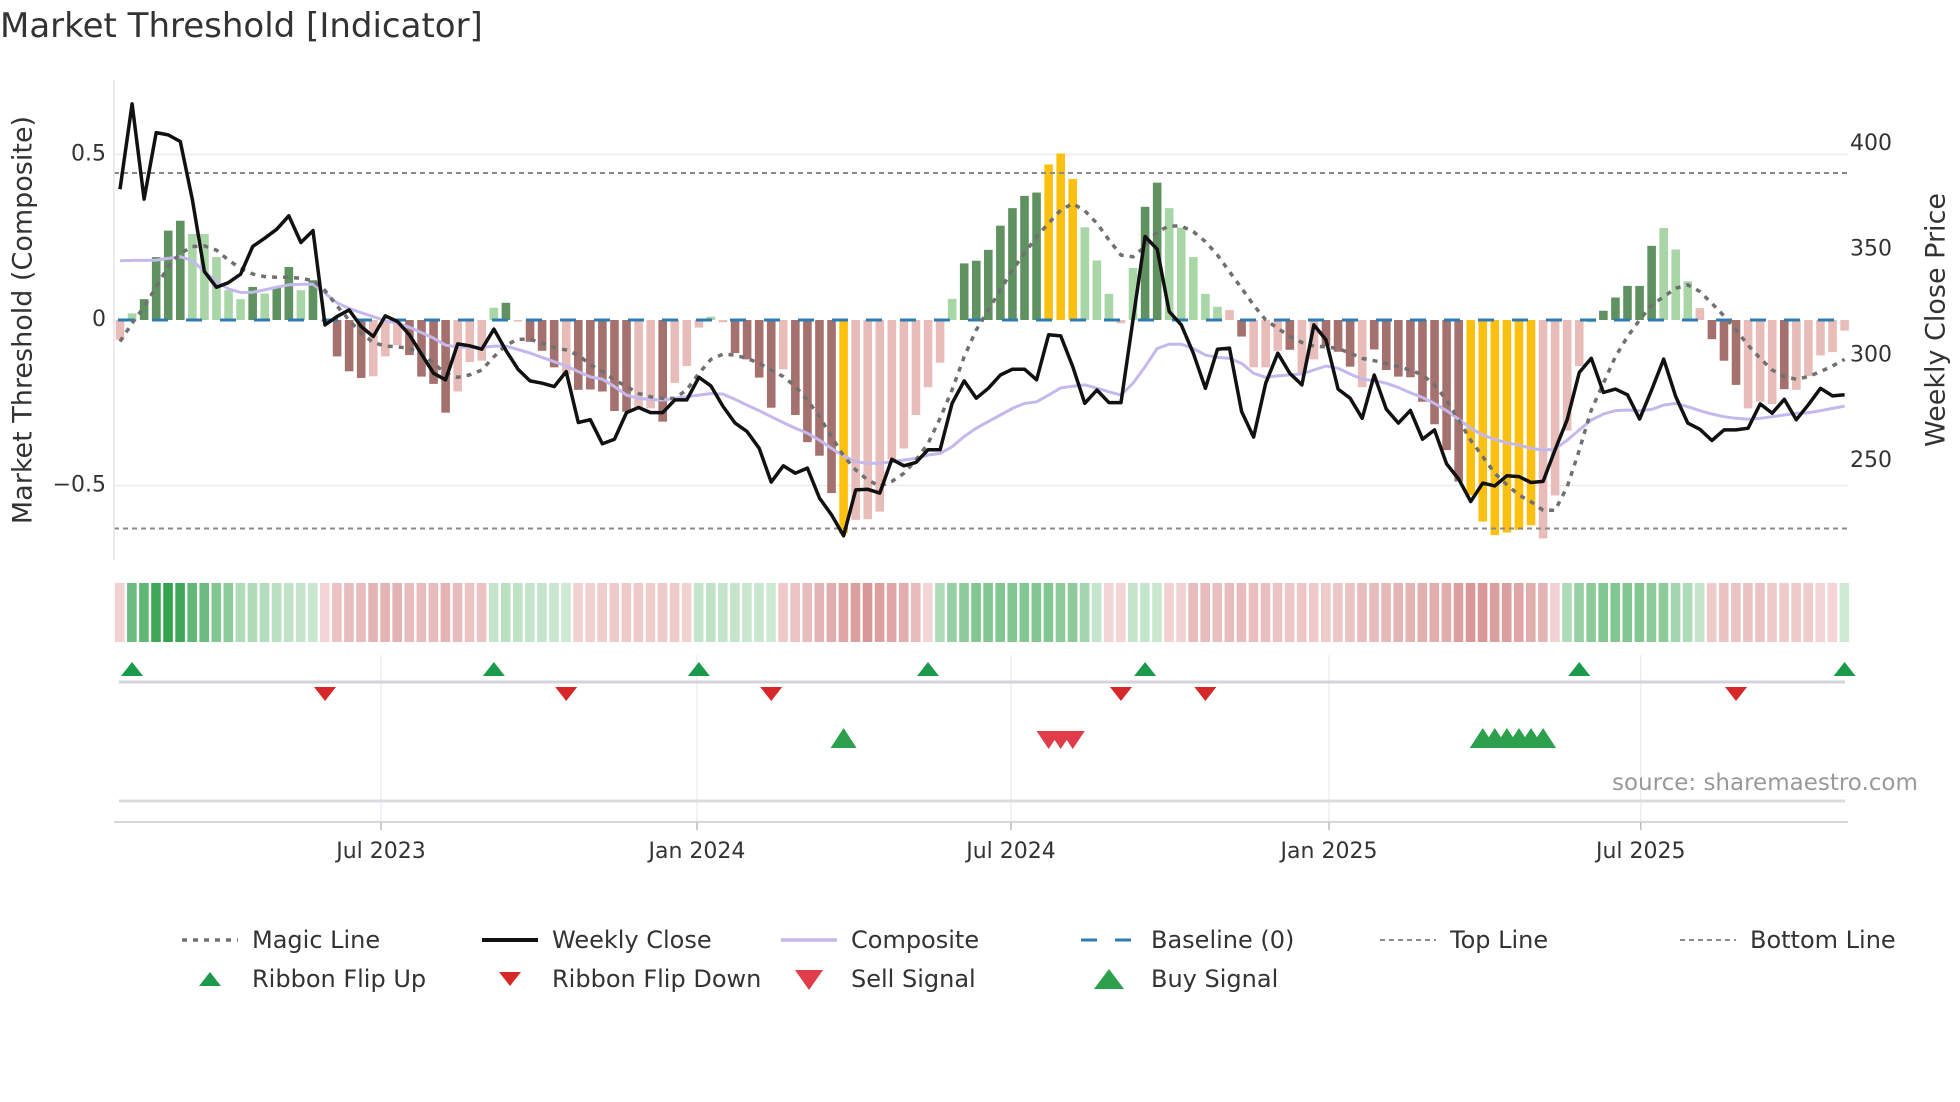  What do you see at coordinates (657, 979) in the screenshot?
I see `legend-label: Ribbon Flip Down` at bounding box center [657, 979].